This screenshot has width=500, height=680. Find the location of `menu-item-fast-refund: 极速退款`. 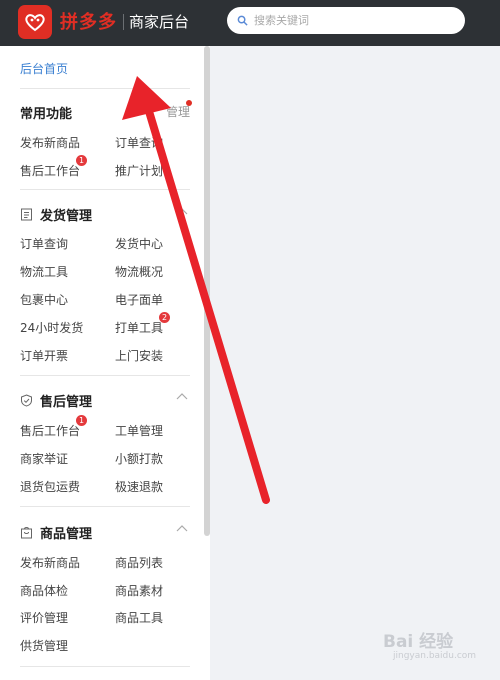

menu-item-fast-refund: 极速退款 is located at coordinates (139, 486).